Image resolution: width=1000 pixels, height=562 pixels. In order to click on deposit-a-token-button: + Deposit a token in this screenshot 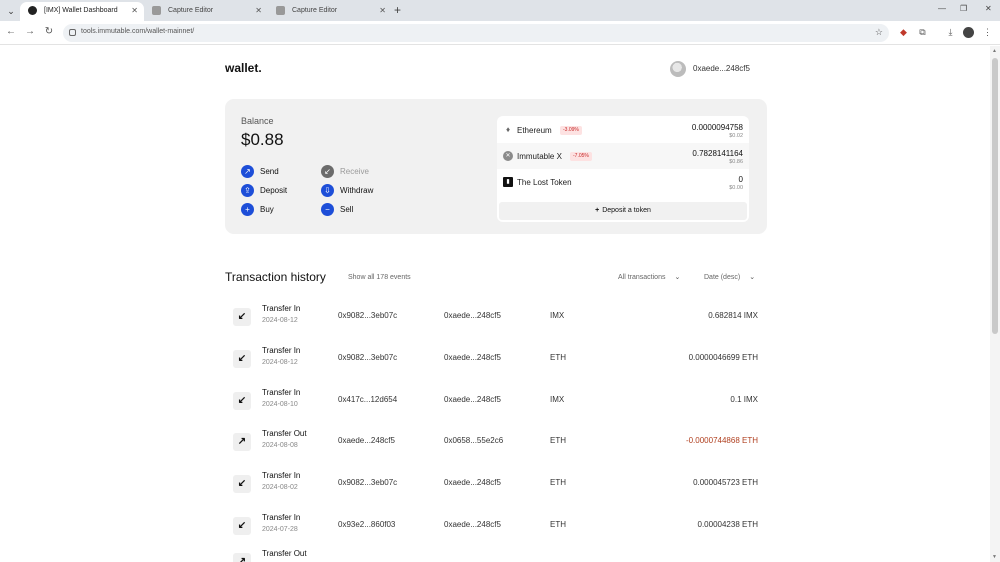, I will do `click(623, 211)`.